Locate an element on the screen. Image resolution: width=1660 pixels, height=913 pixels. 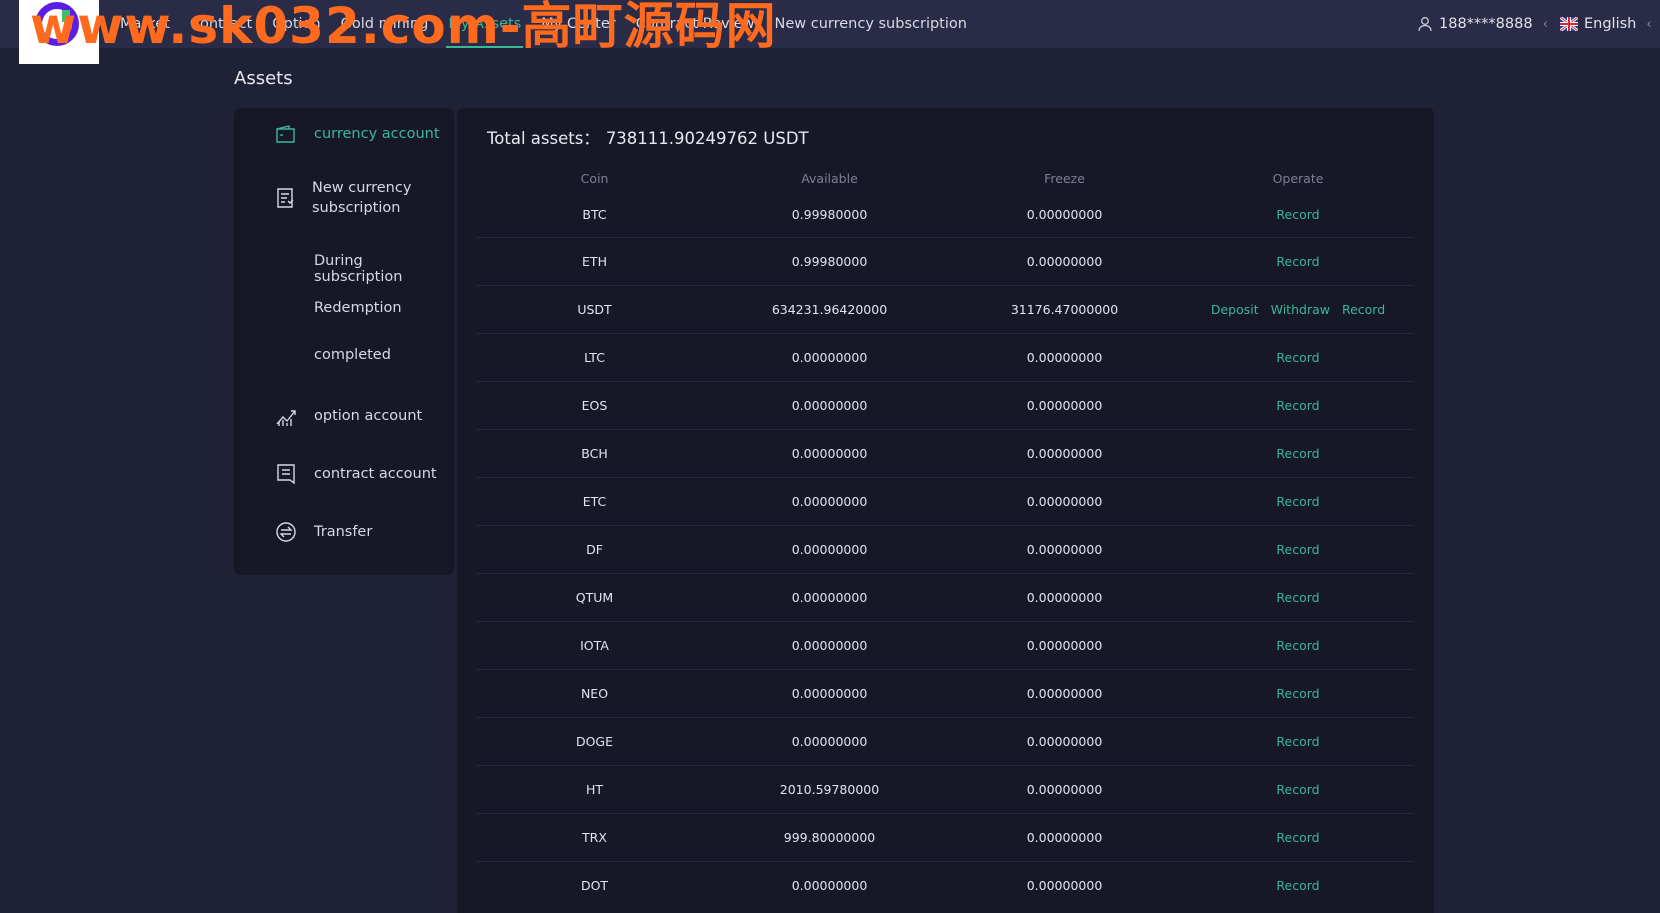
coin-cell: BCH is located at coordinates (594, 453).